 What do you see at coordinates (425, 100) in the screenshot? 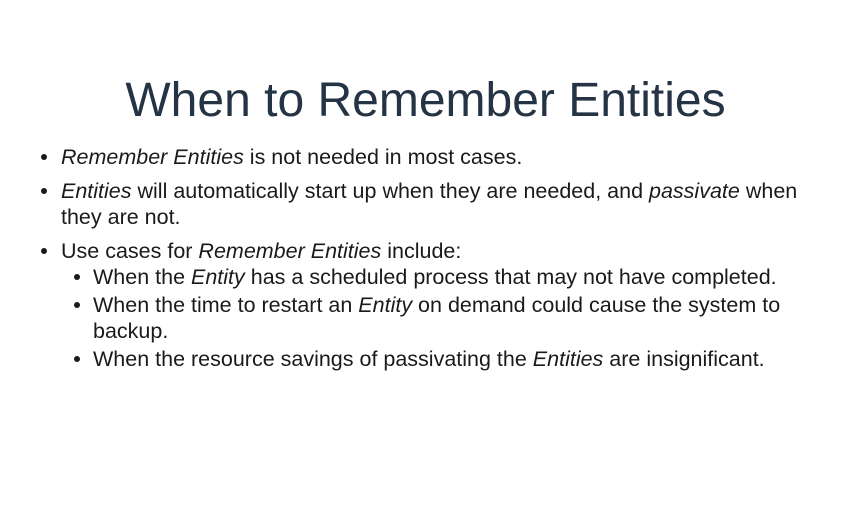
I see `slide-title: When to Remember Entities` at bounding box center [425, 100].